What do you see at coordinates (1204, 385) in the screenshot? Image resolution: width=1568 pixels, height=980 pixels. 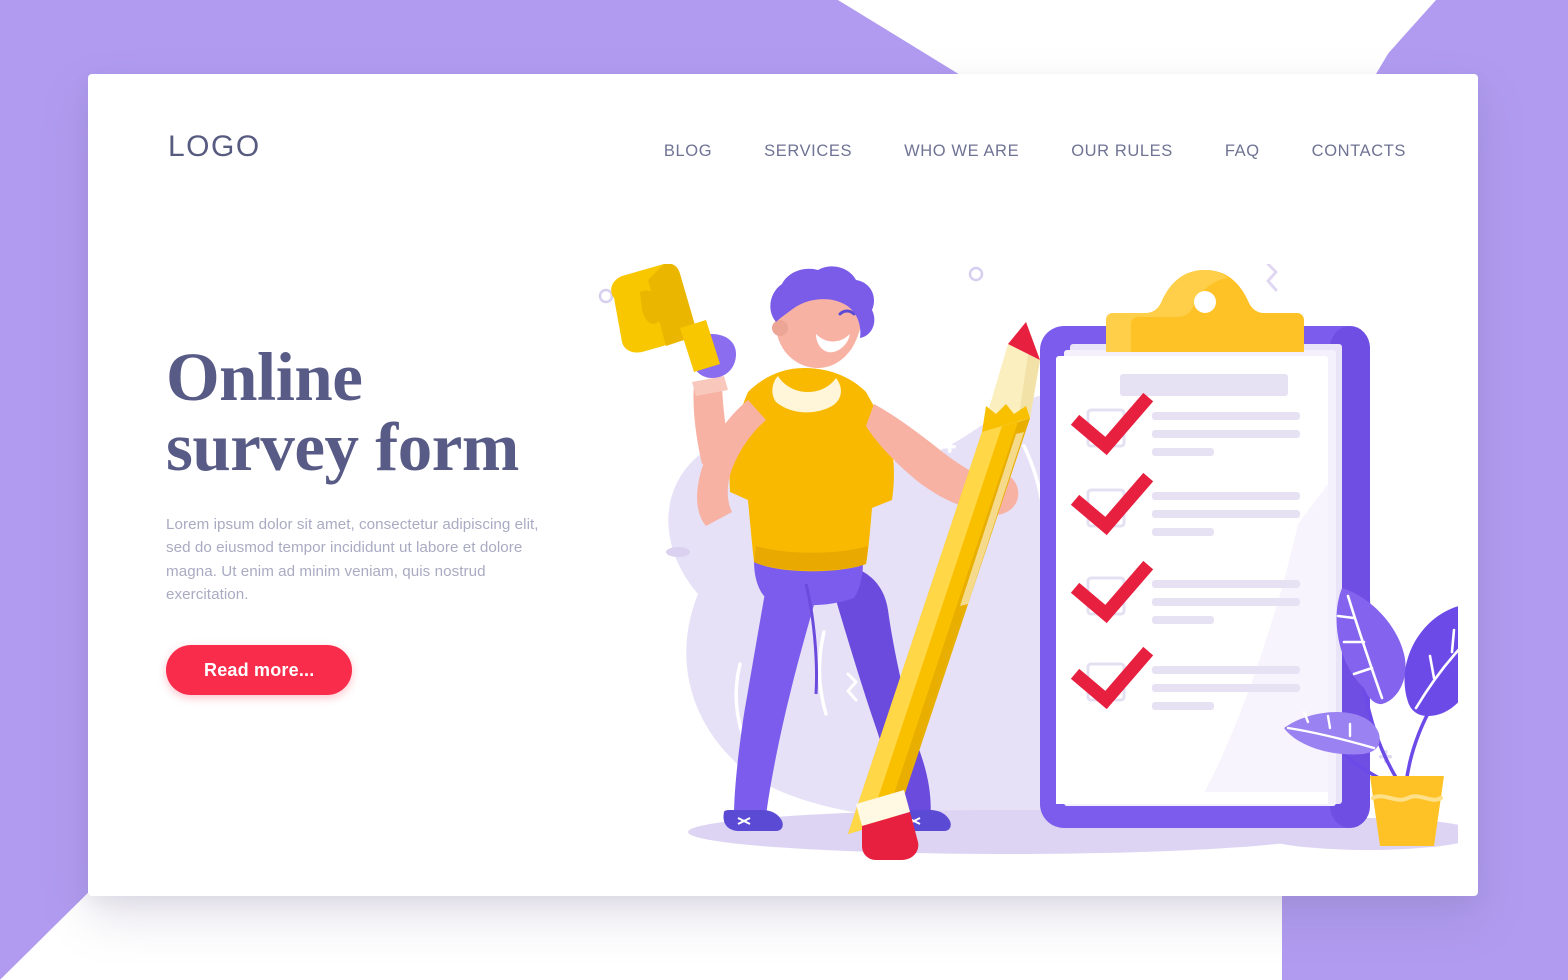 I see `clipboard-title-line` at bounding box center [1204, 385].